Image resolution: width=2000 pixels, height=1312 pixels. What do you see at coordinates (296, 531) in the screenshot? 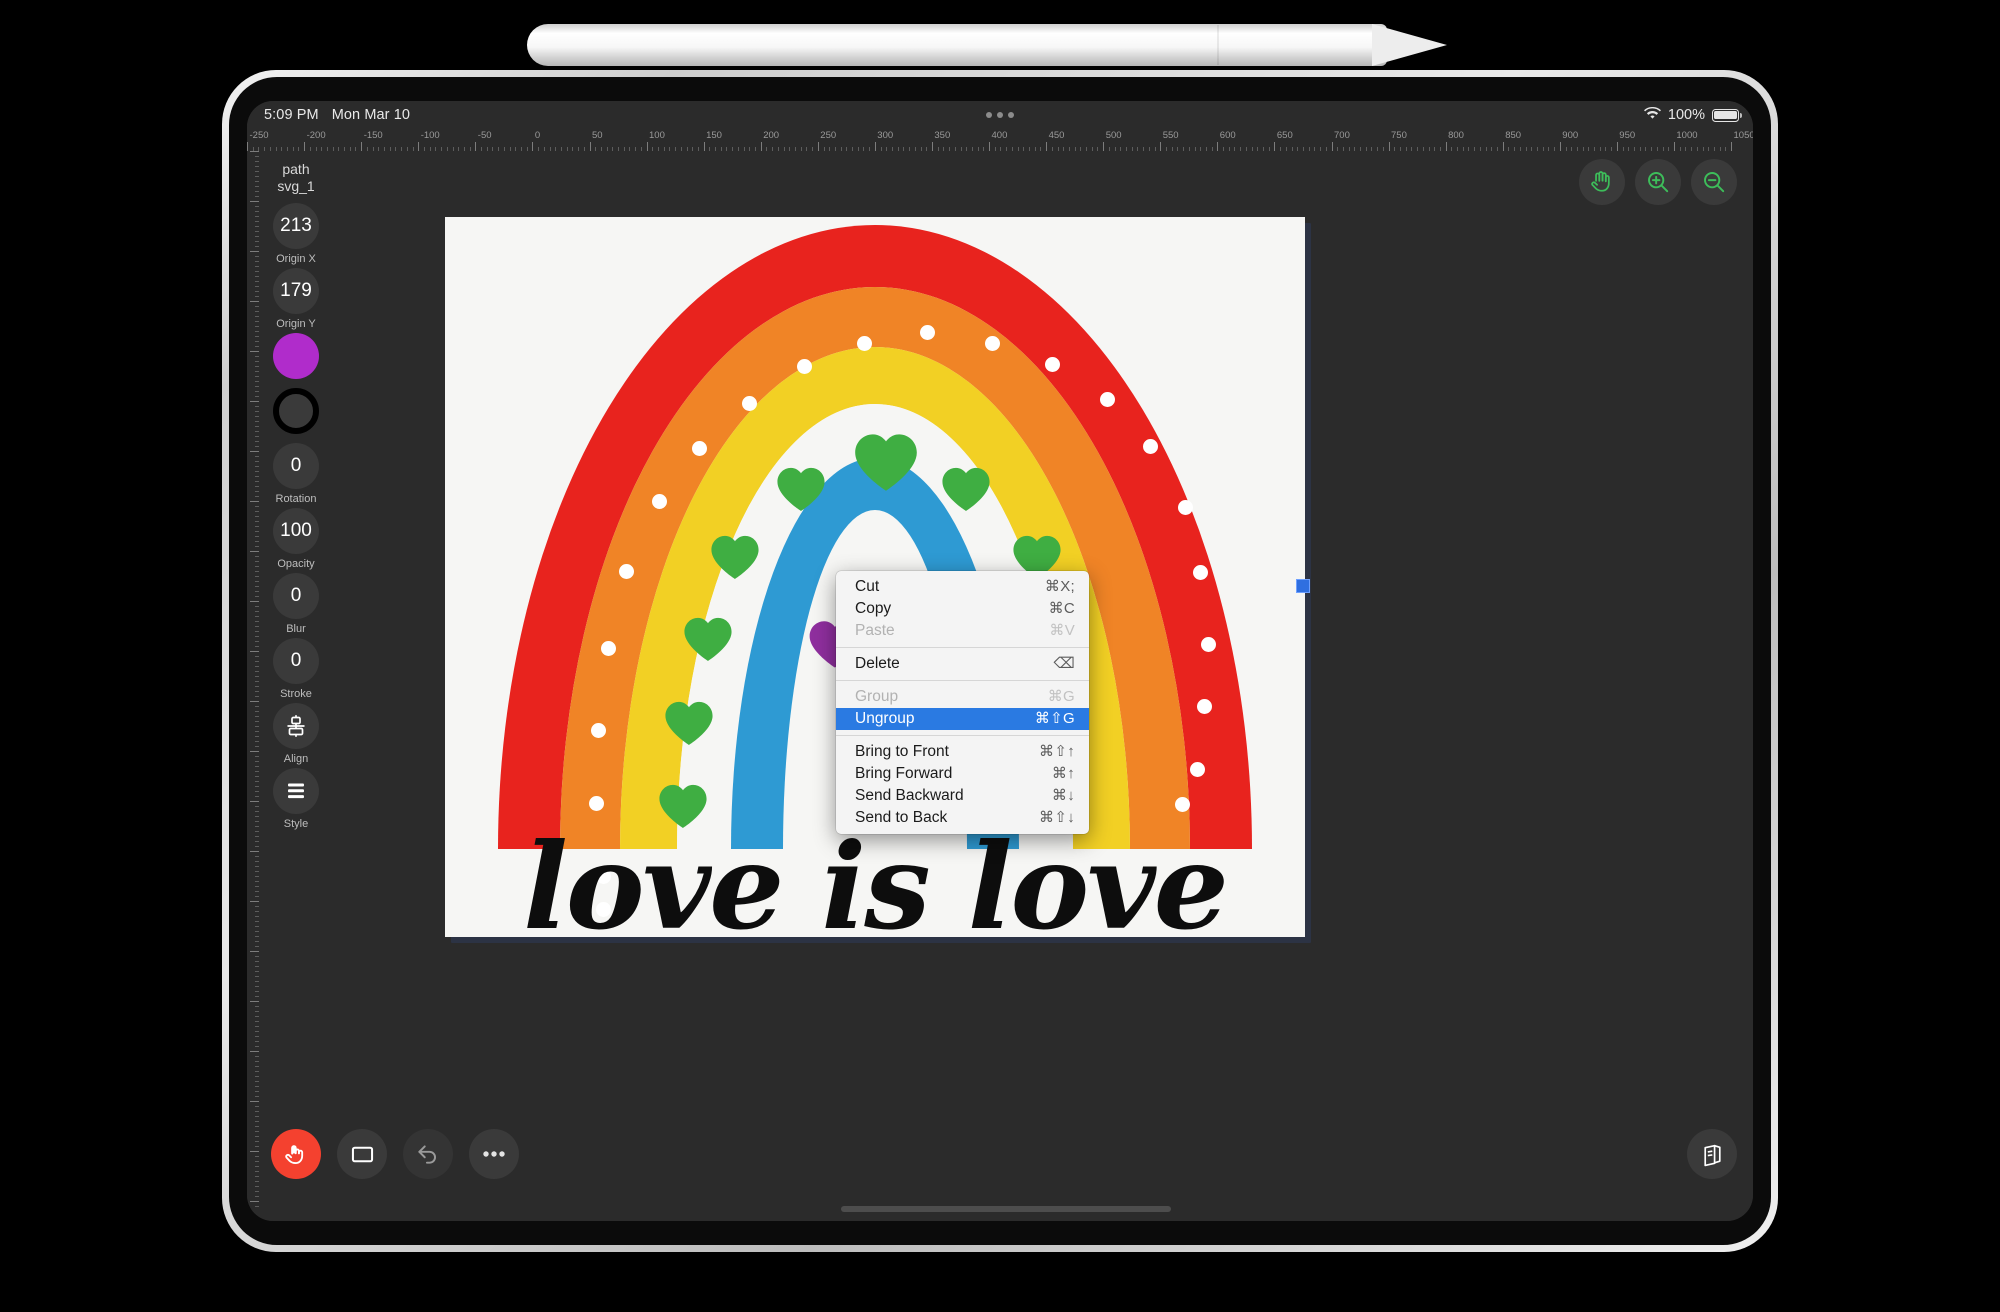
I see `opacity-value: 100` at bounding box center [296, 531].